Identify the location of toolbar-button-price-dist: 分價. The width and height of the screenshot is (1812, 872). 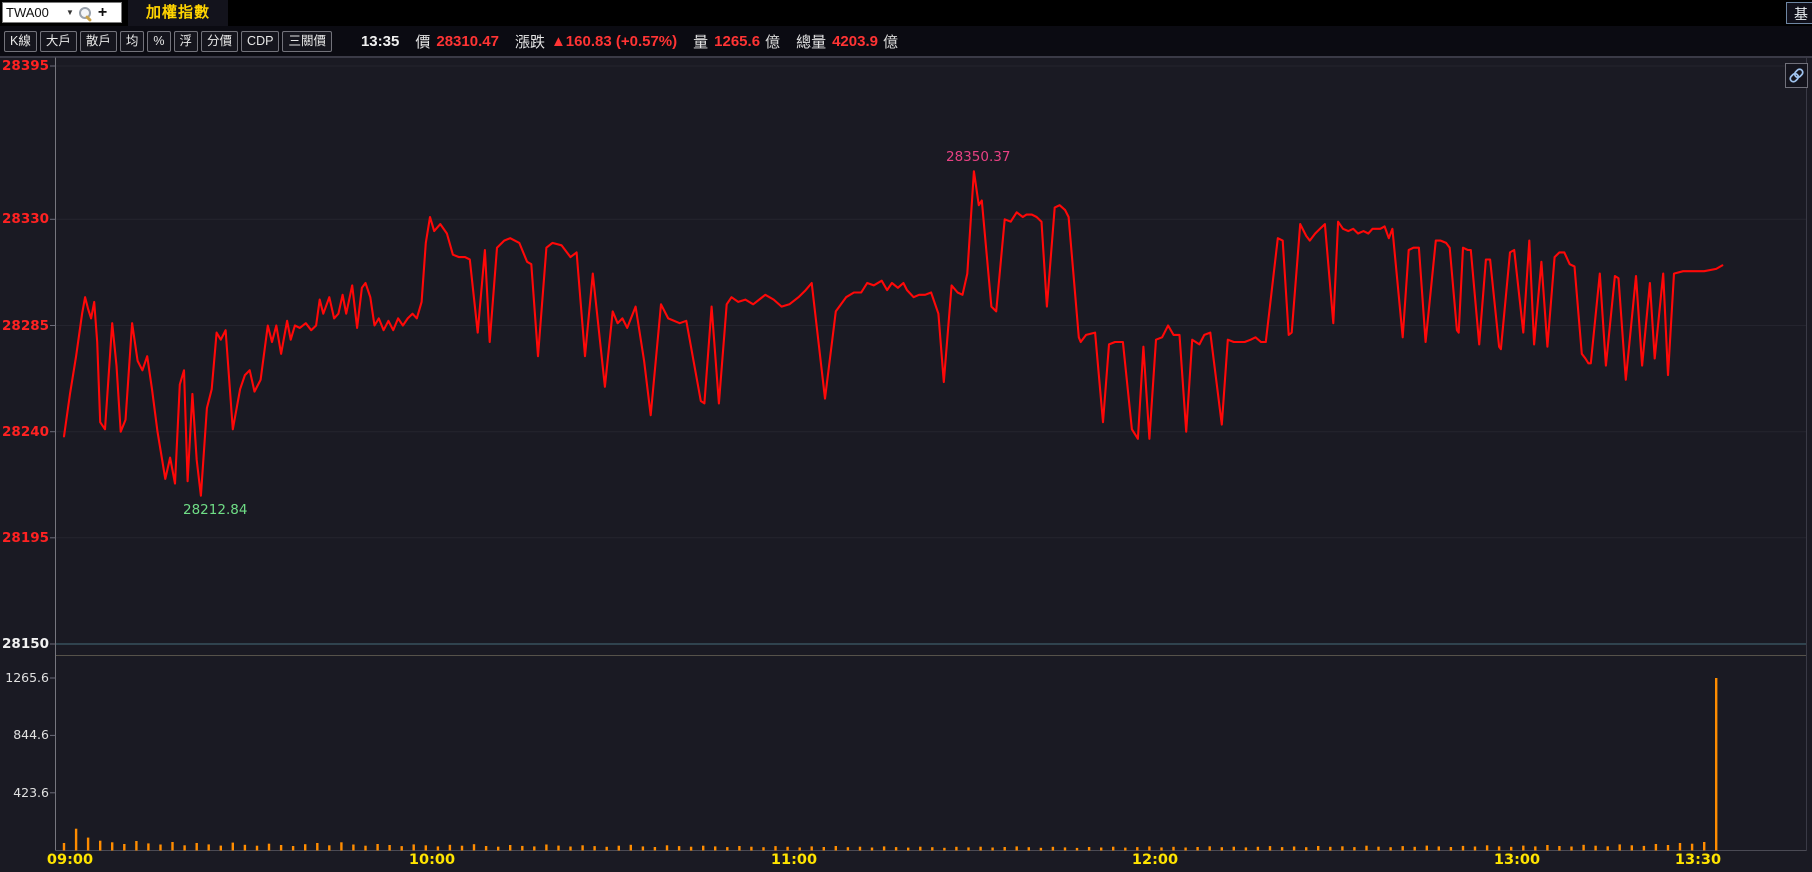
(220, 41).